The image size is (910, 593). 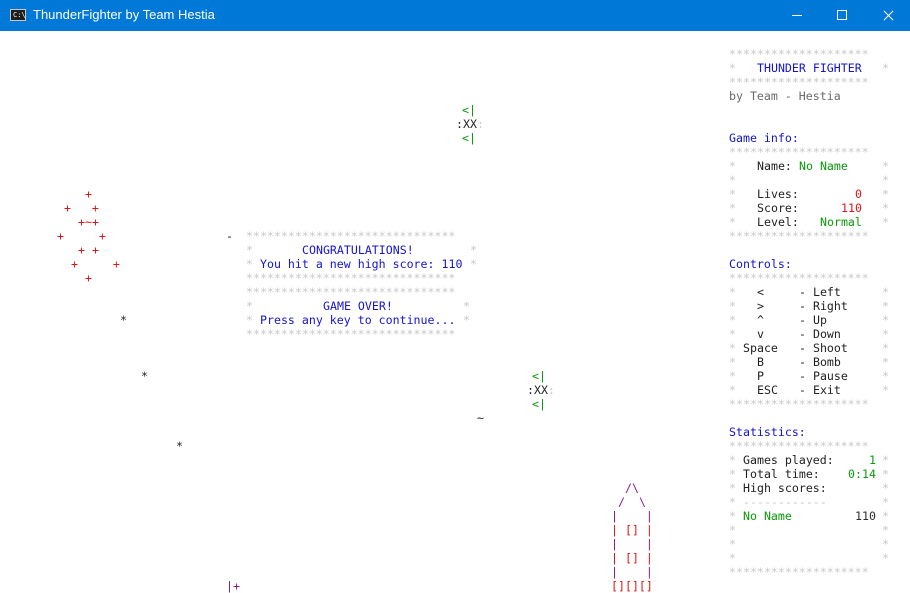 I want to click on maximize-button, so click(x=843, y=15).